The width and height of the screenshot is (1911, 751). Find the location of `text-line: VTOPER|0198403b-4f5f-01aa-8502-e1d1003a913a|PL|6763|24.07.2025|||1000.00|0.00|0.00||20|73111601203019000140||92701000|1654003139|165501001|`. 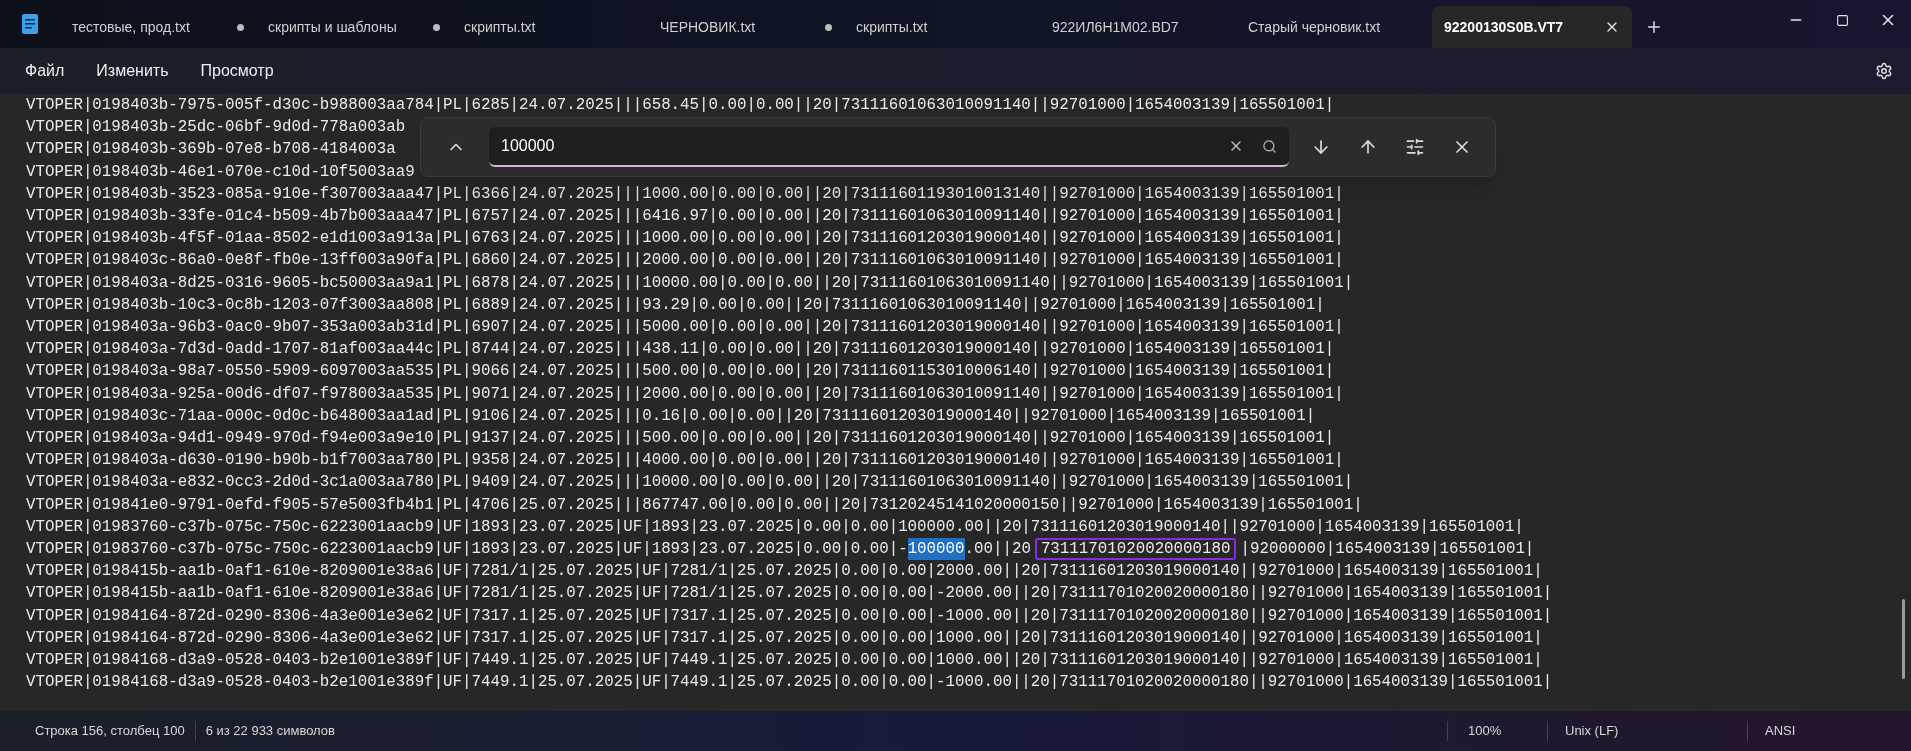

text-line: VTOPER|0198403b-4f5f-01aa-8502-e1d1003a913a|PL|6763|24.07.2025|||1000.00|0.00|0.00||20|73111601203019000140||92701000|1654003139|165501001| is located at coordinates (685, 239).